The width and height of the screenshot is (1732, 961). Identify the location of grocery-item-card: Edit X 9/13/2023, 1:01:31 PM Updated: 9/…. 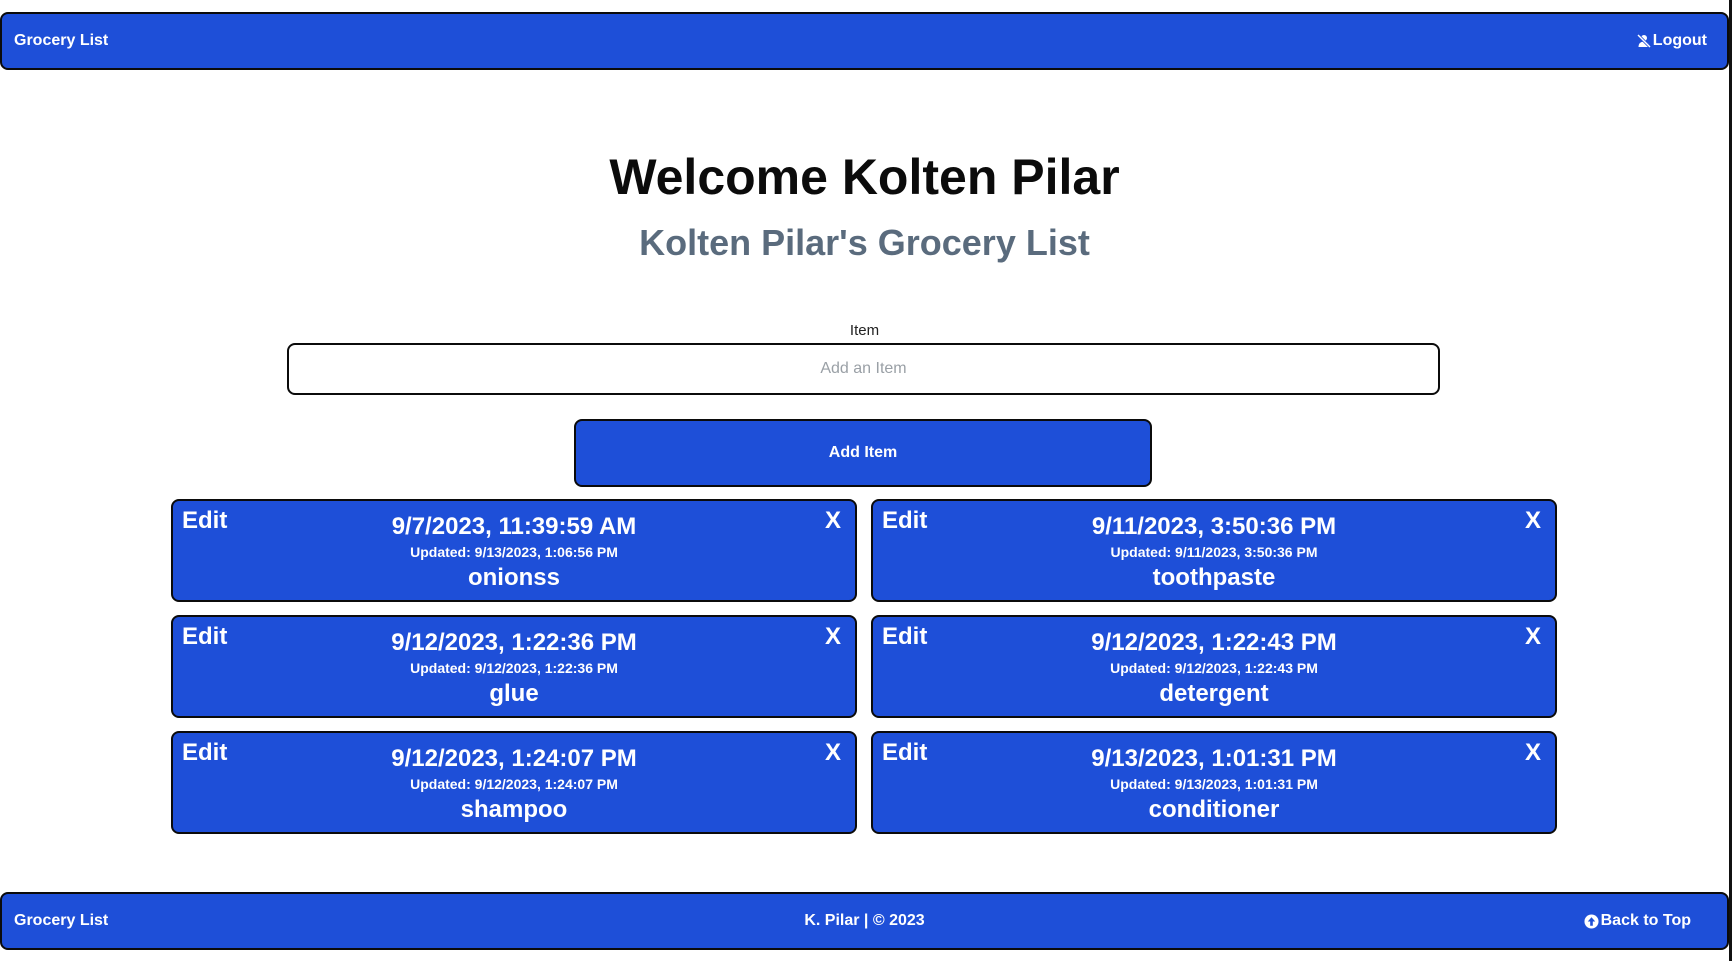
(1214, 782).